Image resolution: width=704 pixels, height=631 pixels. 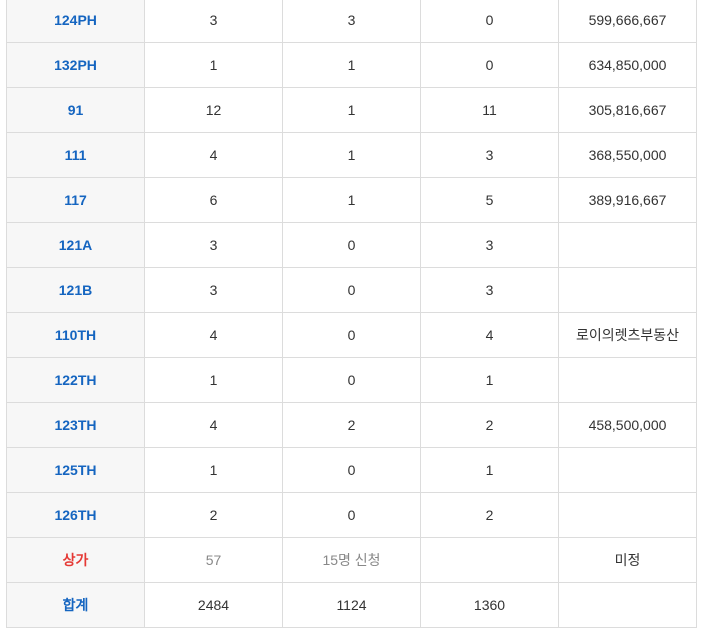 I want to click on shop-applicant-note: 15명 신청, so click(x=351, y=560).